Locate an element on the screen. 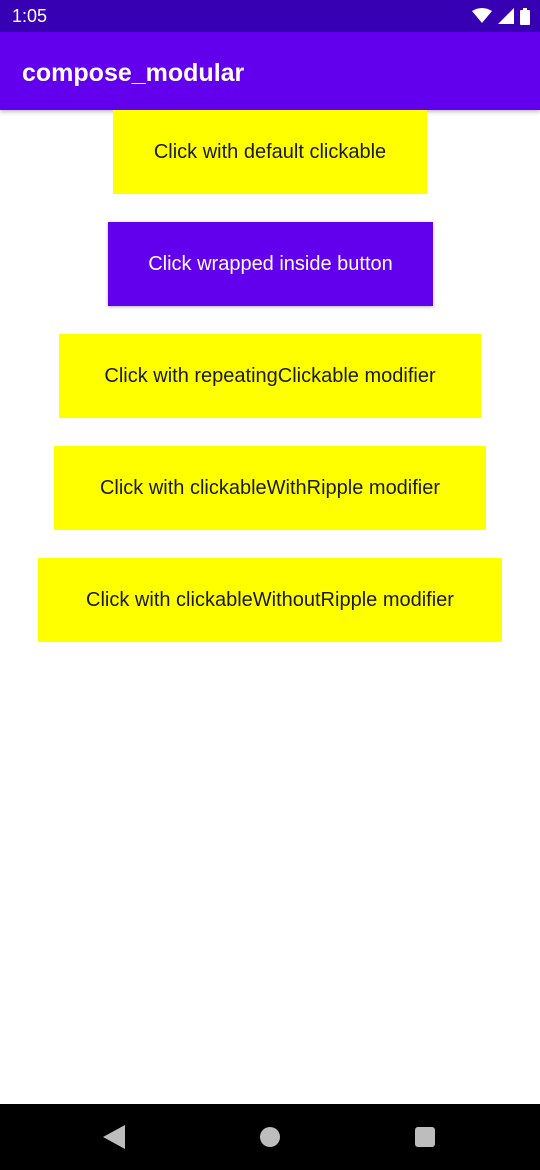 The image size is (540, 1170). repeating-clickable-button: Click with repeatingClickable modifier is located at coordinates (270, 376).